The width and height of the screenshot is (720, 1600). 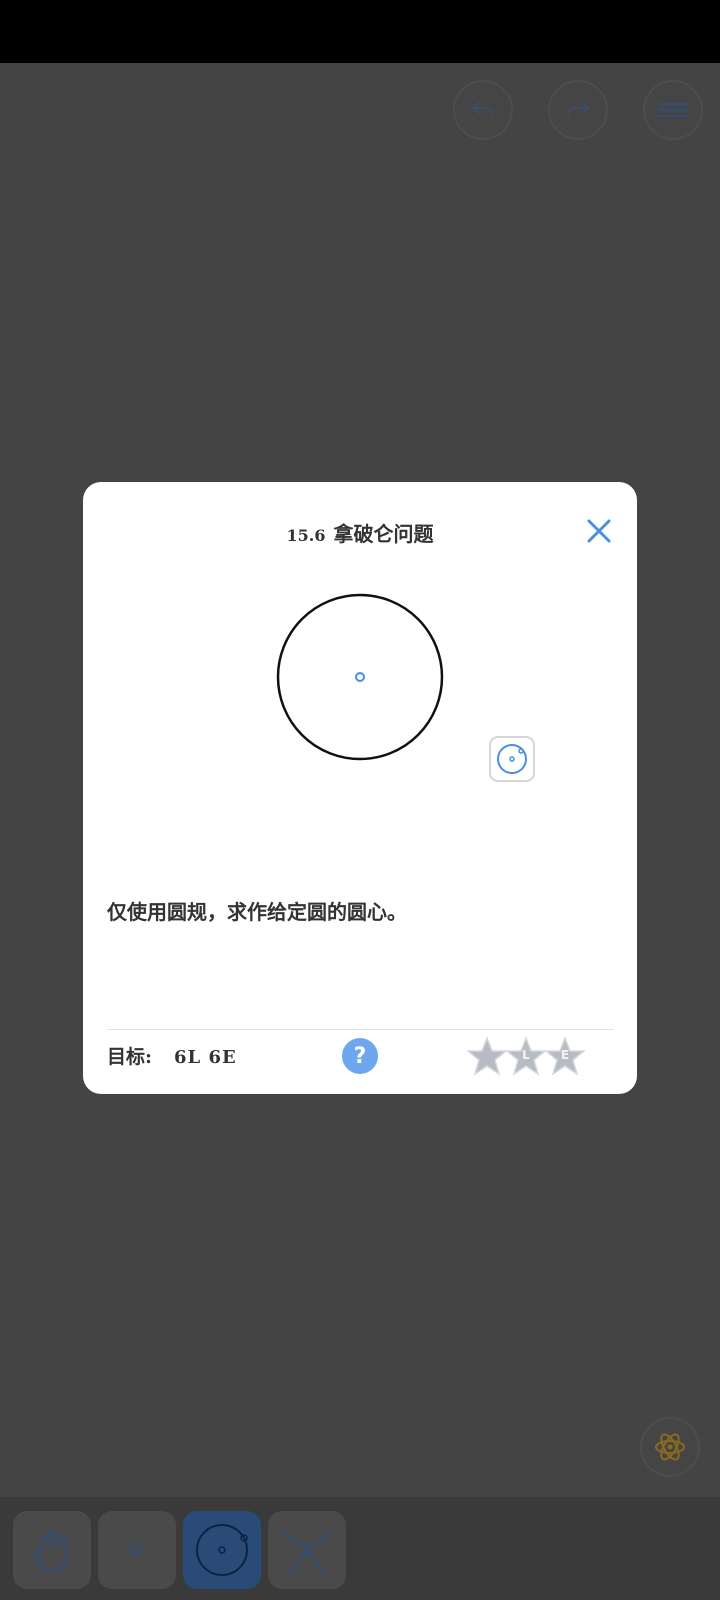 I want to click on menu-button, so click(x=673, y=110).